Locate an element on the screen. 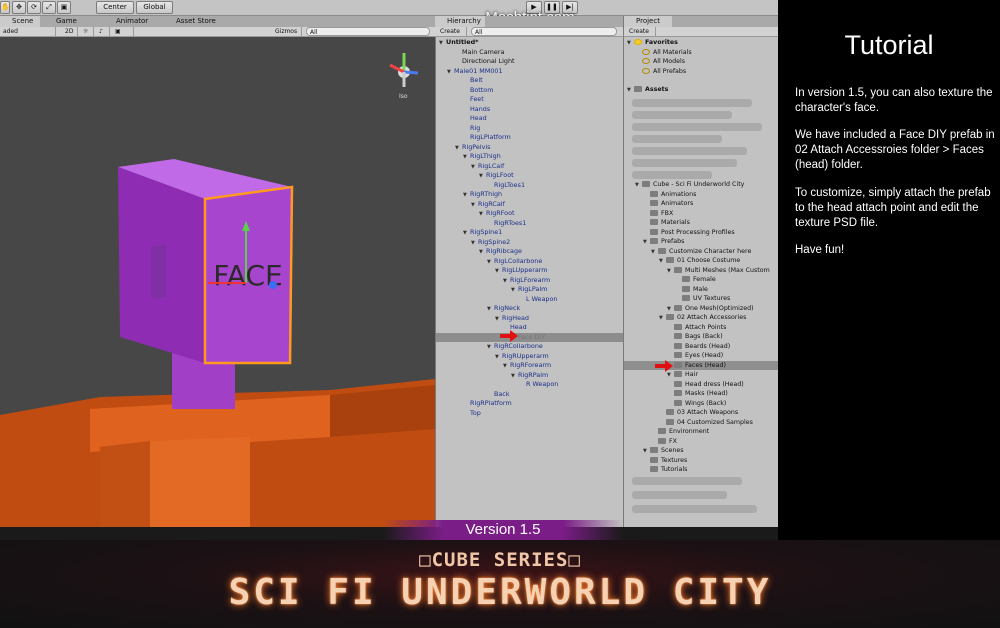 This screenshot has height=628, width=1000. project-folder-item: Male is located at coordinates (701, 290).